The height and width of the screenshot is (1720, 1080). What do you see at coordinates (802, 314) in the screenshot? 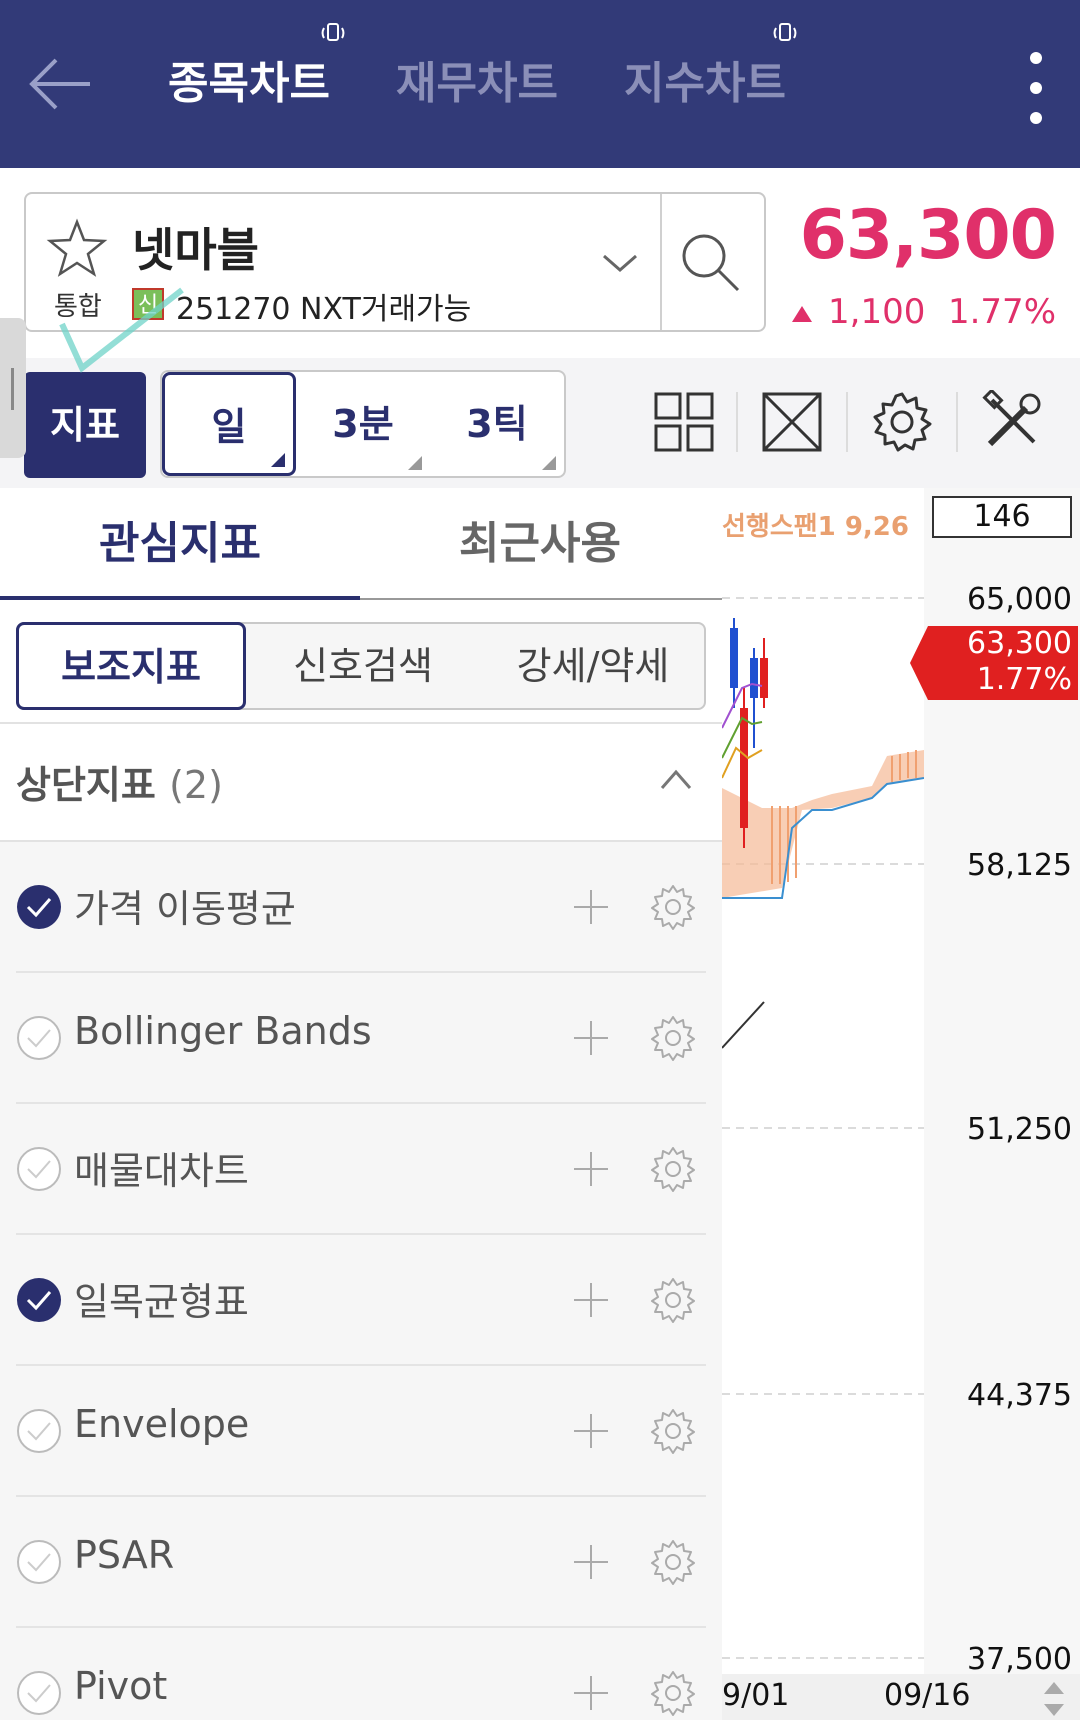
I see `up-triangle-icon` at bounding box center [802, 314].